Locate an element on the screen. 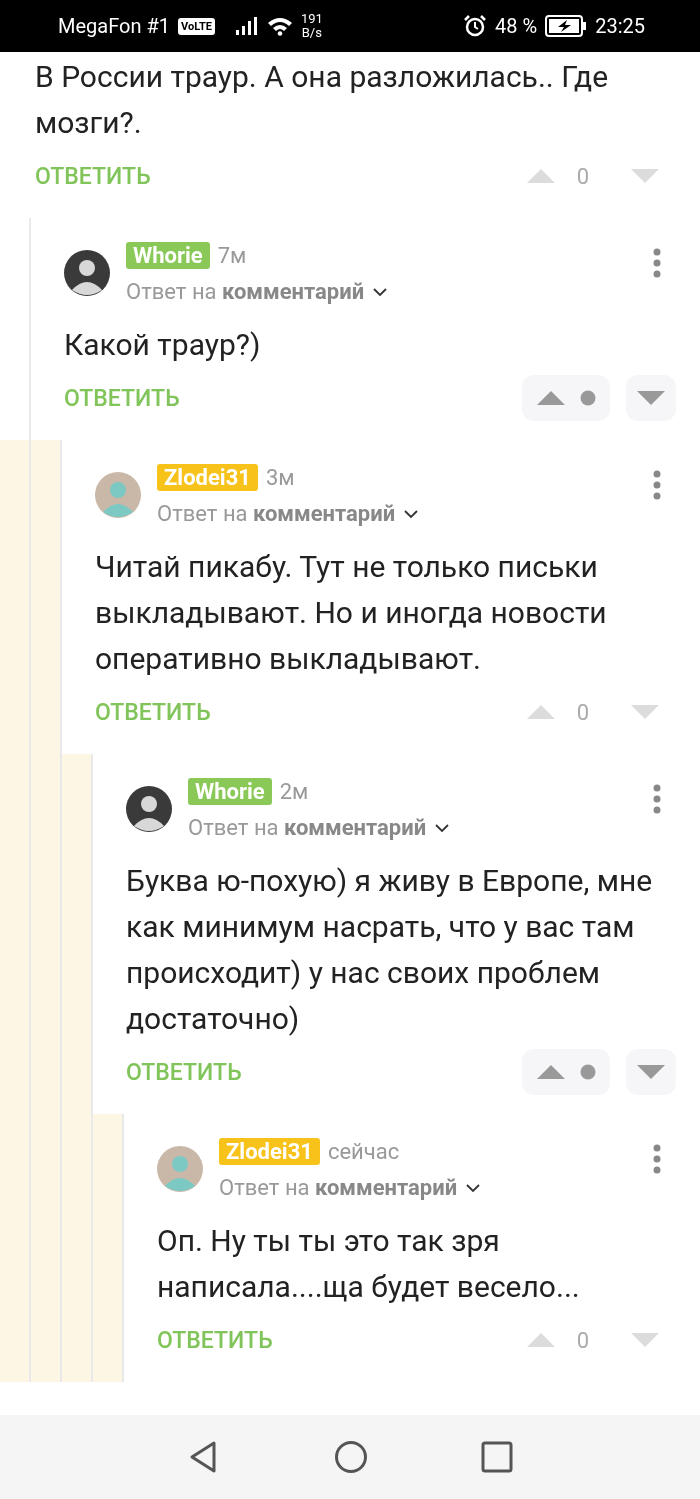 The width and height of the screenshot is (700, 1499). home-icon is located at coordinates (351, 1457).